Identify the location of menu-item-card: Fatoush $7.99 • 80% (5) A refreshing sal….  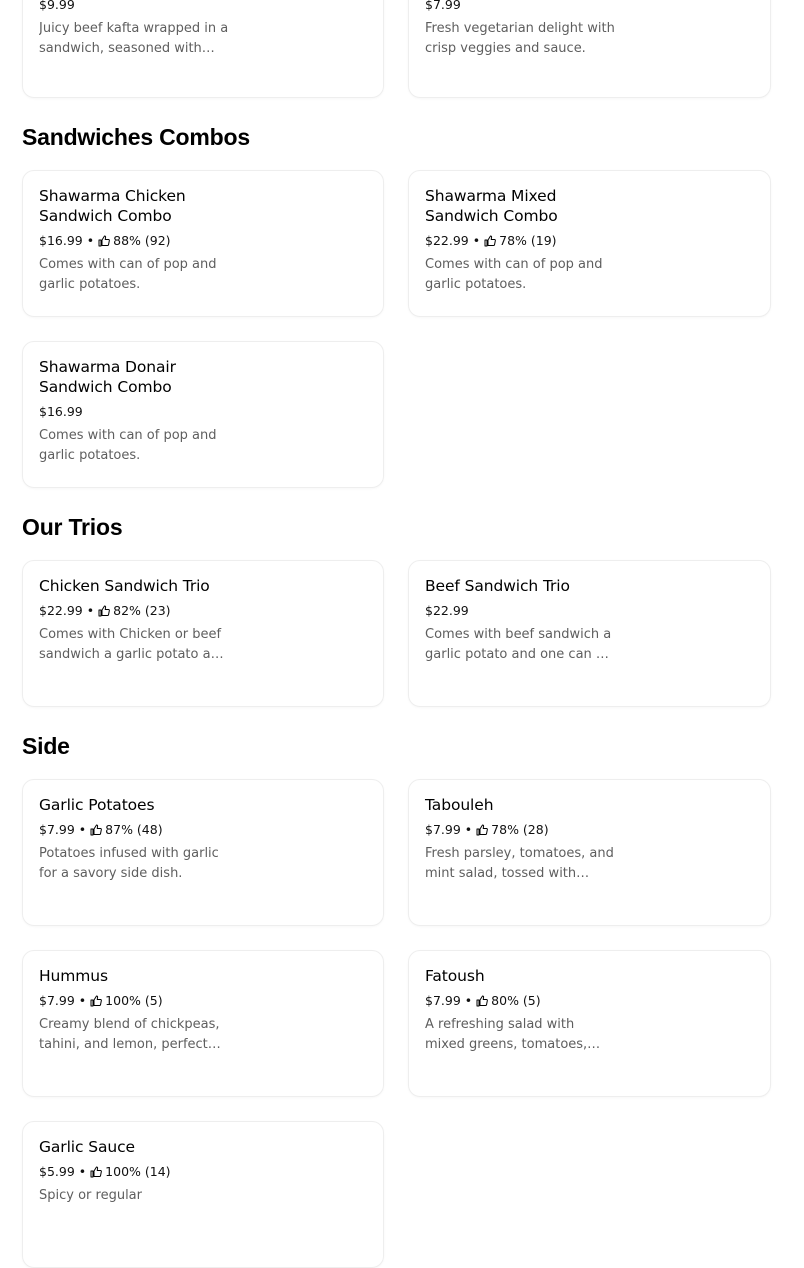
(589, 1023).